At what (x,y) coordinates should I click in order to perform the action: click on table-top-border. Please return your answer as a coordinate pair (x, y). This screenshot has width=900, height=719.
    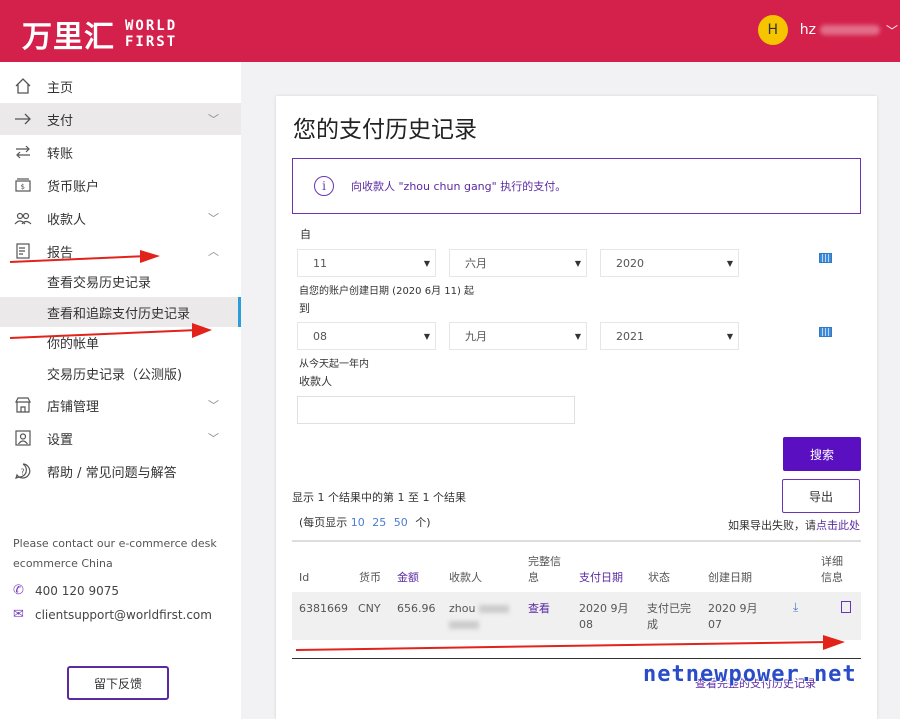
    Looking at the image, I should click on (576, 541).